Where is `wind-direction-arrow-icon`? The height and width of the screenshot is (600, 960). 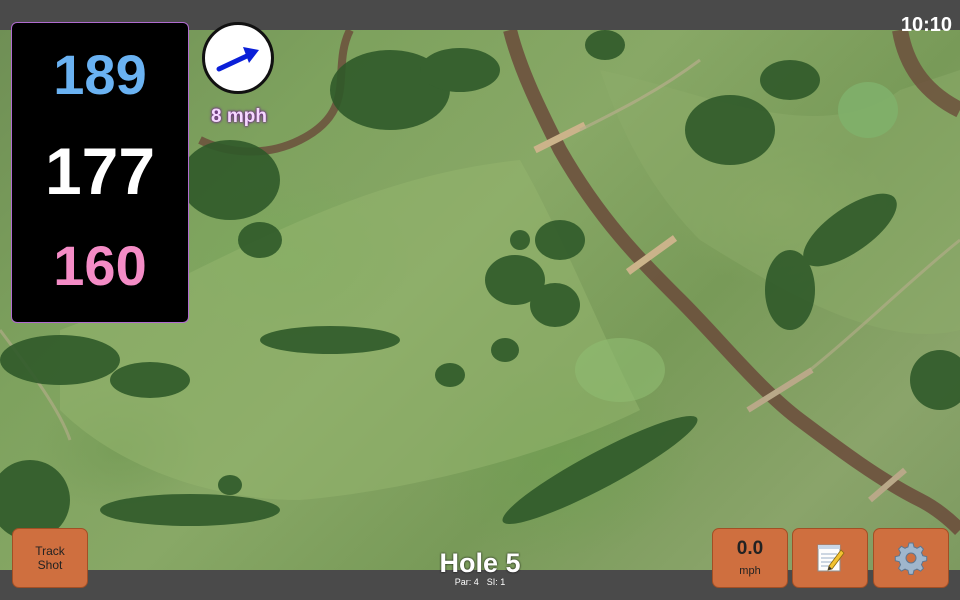
wind-direction-arrow-icon is located at coordinates (237, 59).